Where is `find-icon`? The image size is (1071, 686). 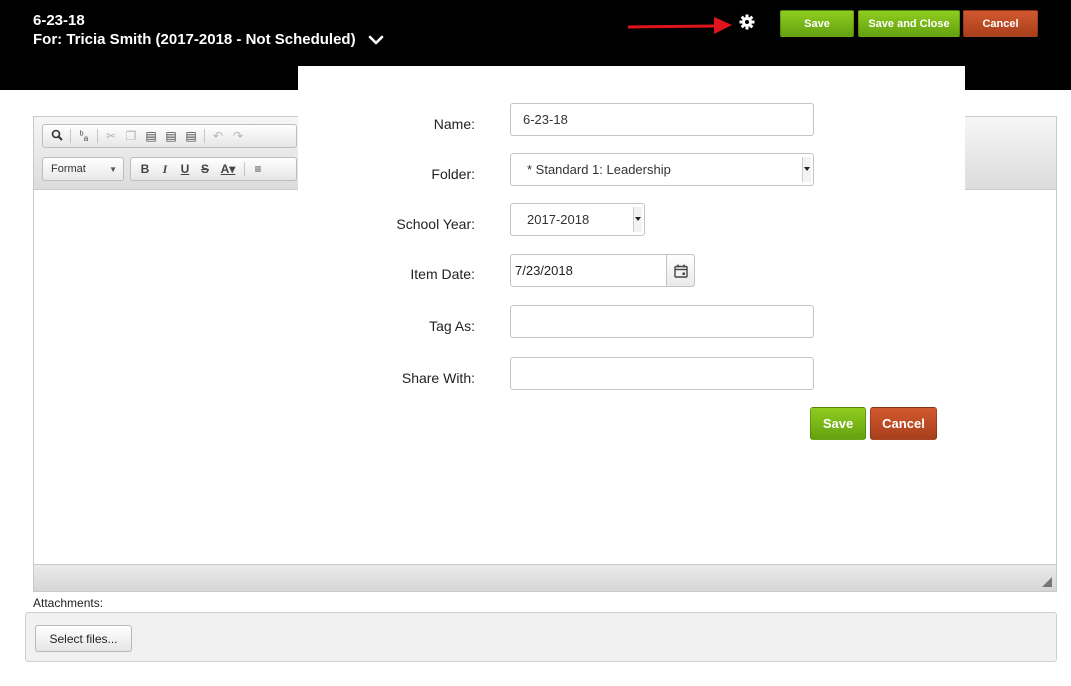
find-icon is located at coordinates (57, 136).